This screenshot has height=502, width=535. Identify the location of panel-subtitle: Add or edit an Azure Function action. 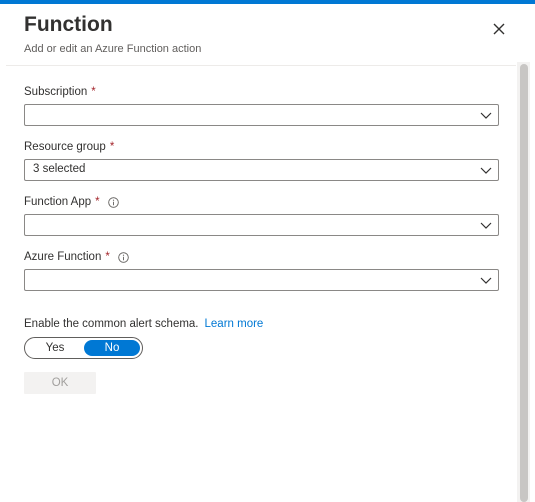
(113, 49).